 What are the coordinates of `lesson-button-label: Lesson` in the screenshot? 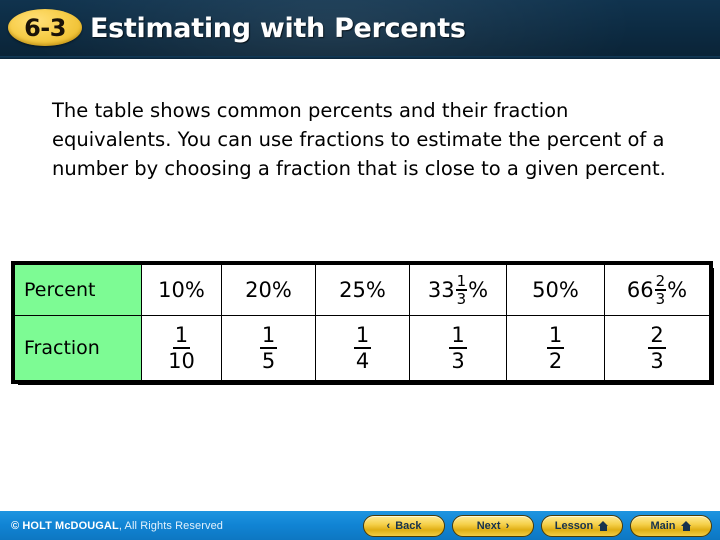 It's located at (574, 526).